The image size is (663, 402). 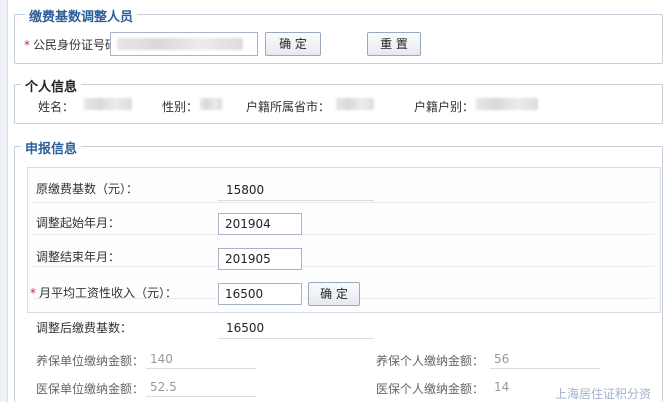 I want to click on province-value-redacted, so click(x=355, y=104).